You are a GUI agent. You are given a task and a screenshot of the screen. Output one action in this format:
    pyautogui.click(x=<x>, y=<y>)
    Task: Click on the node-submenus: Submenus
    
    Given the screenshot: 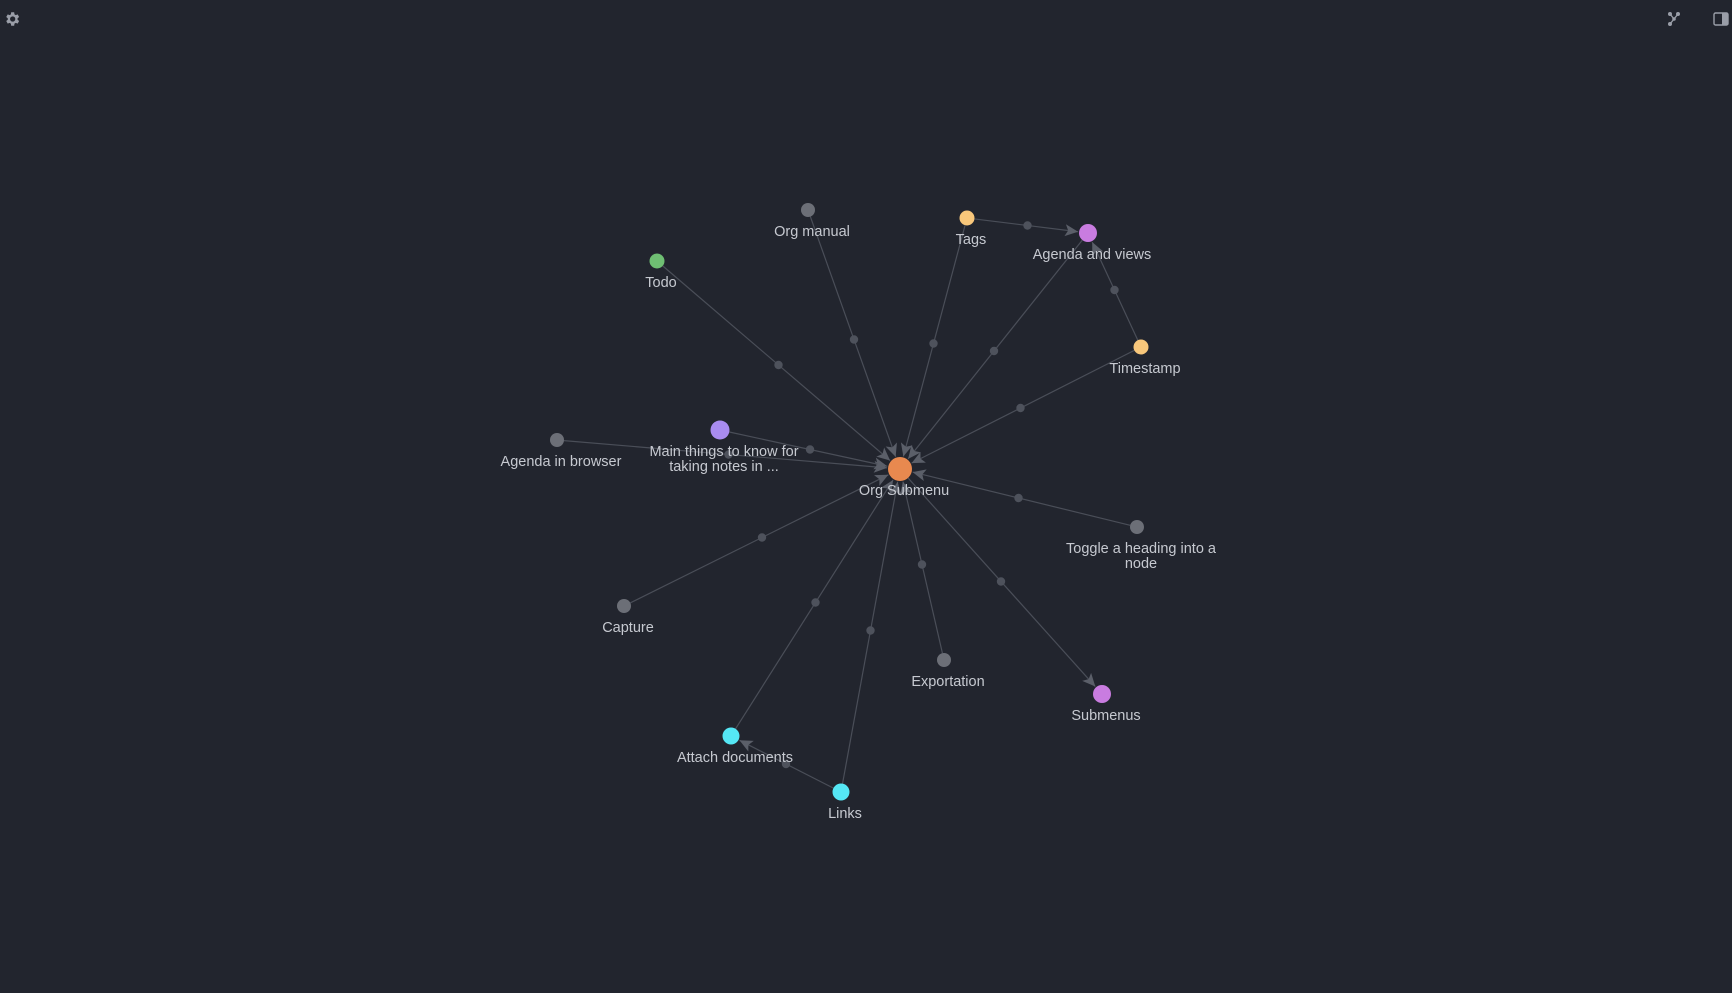 What is the action you would take?
    pyautogui.click(x=1106, y=704)
    